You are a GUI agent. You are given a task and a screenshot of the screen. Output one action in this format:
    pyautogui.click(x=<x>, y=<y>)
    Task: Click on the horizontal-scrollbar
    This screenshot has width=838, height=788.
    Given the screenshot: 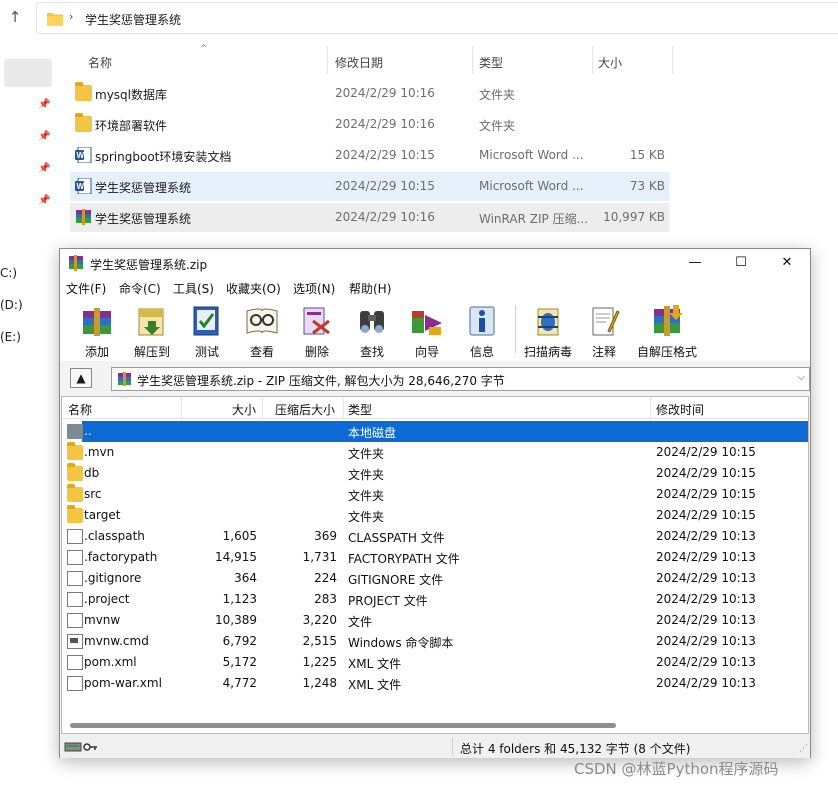 What is the action you would take?
    pyautogui.click(x=435, y=726)
    